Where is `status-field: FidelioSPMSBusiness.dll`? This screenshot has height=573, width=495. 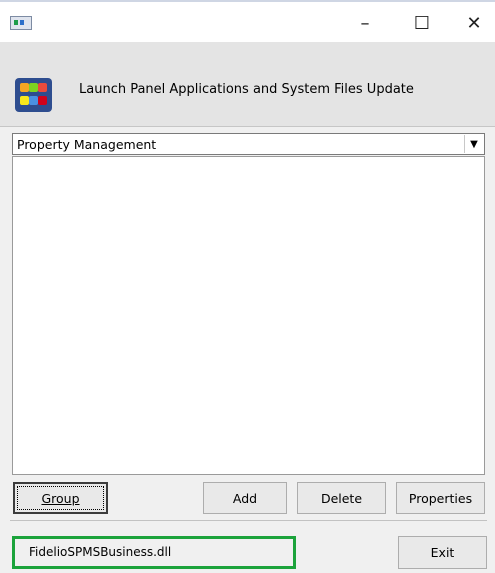 status-field: FidelioSPMSBusiness.dll is located at coordinates (154, 552).